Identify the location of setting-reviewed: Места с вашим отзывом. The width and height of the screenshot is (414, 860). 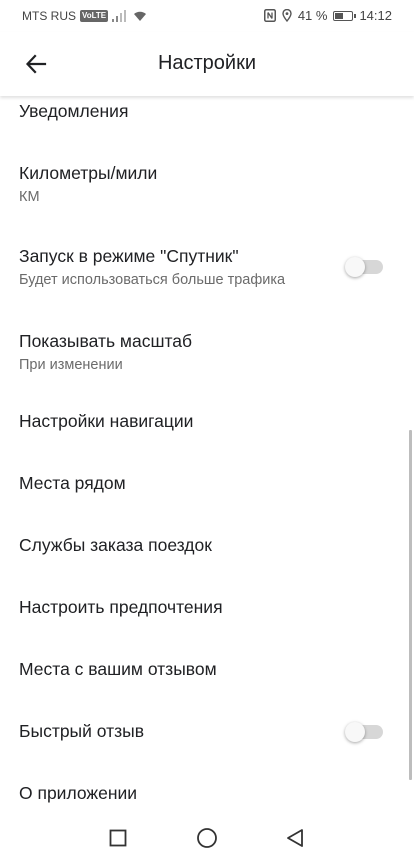
(207, 670).